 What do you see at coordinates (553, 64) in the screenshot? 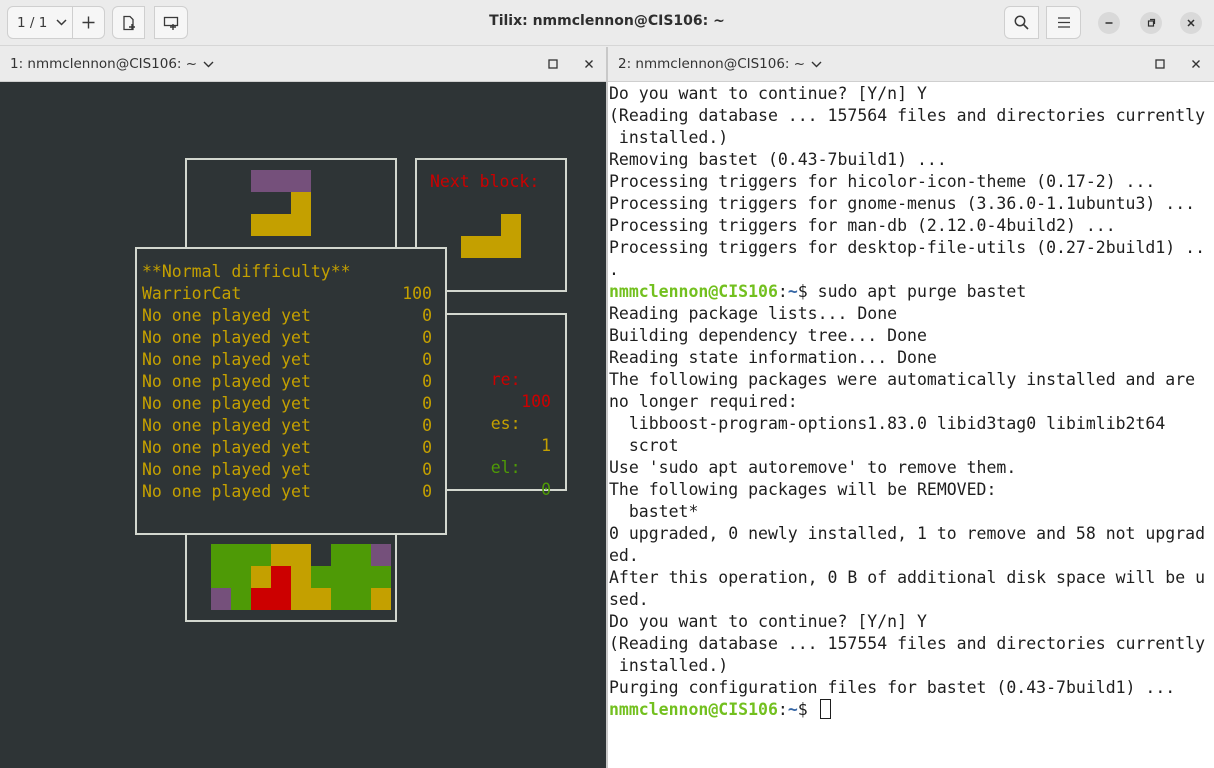
I see `left-pane-maximize-button` at bounding box center [553, 64].